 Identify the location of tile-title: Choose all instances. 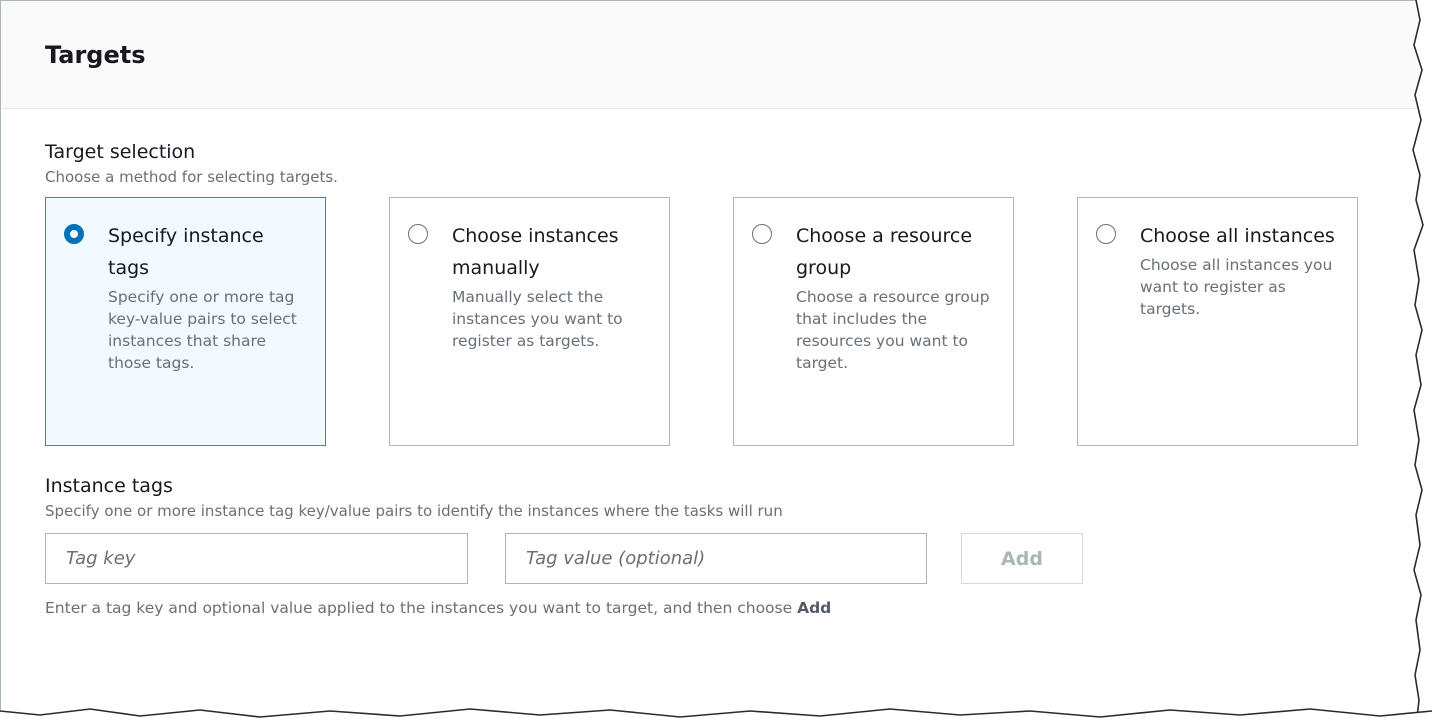
(1237, 236).